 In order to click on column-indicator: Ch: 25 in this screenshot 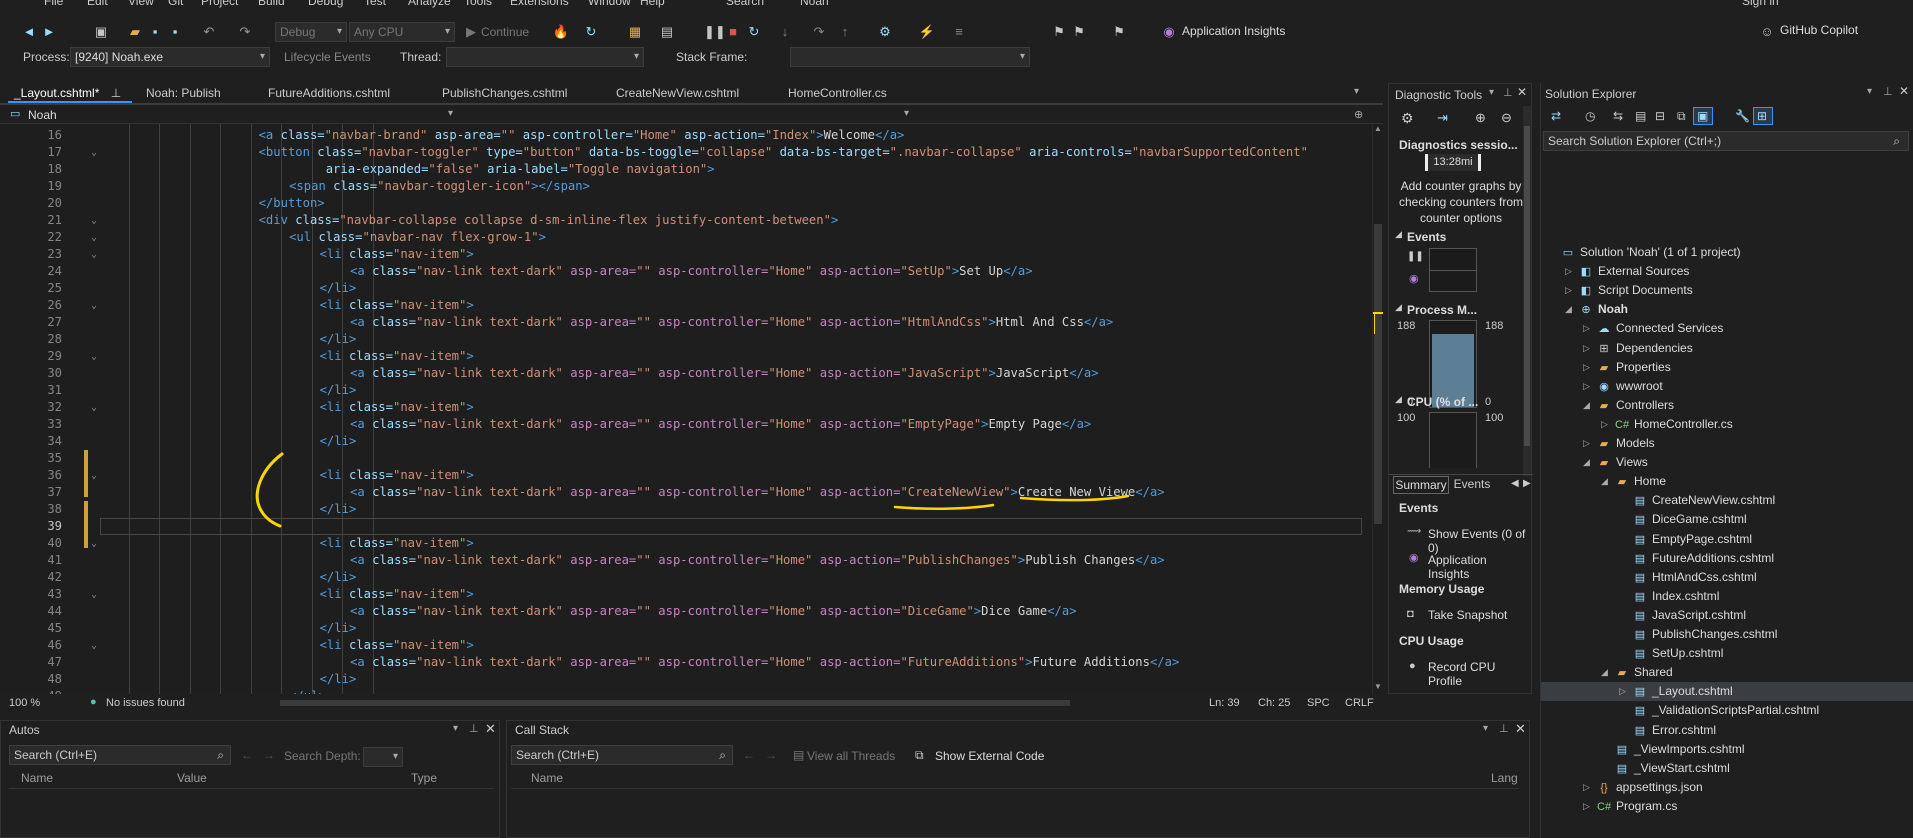, I will do `click(1274, 703)`.